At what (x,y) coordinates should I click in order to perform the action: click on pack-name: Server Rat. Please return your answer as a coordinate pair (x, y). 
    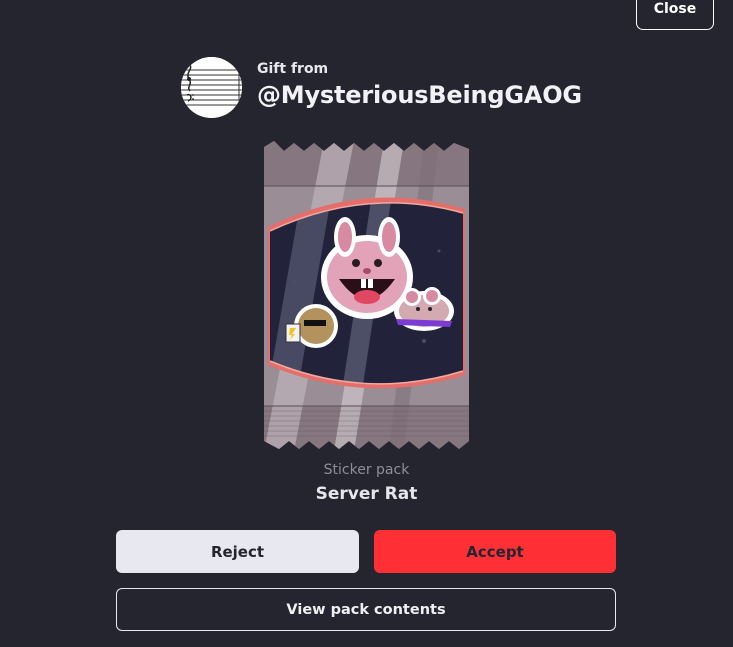
    Looking at the image, I should click on (366, 494).